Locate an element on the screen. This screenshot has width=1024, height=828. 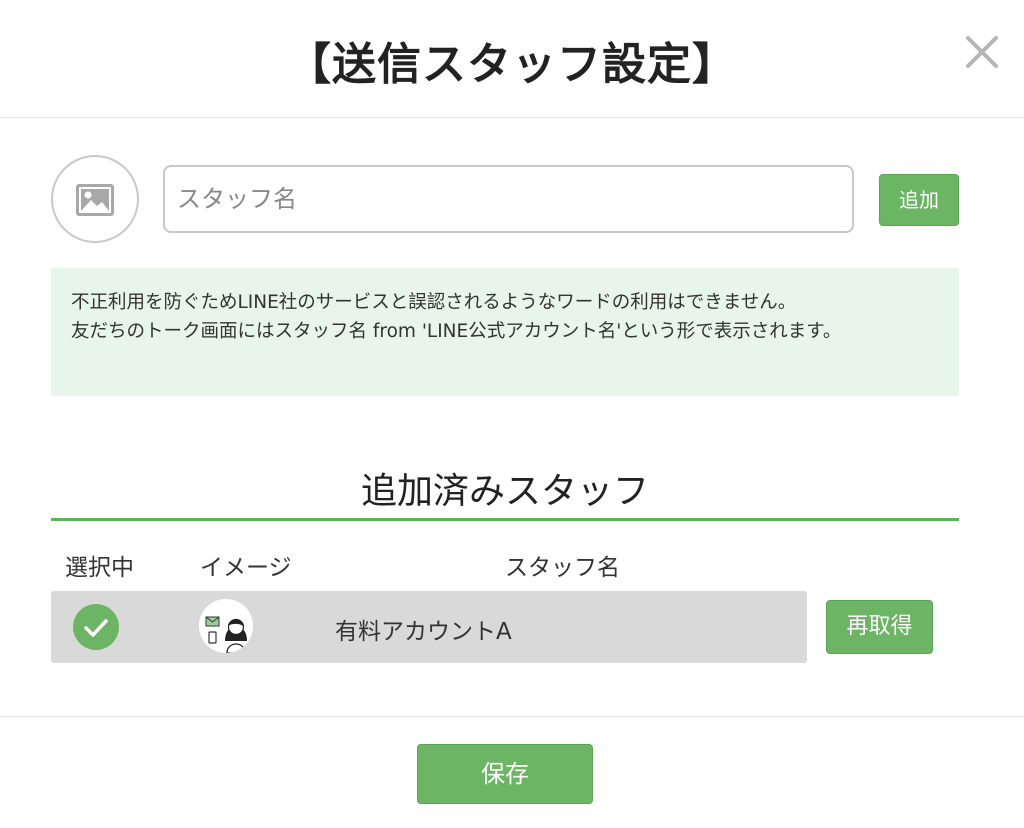
modal-title: 【送信スタッフ設定】 is located at coordinates (512, 64).